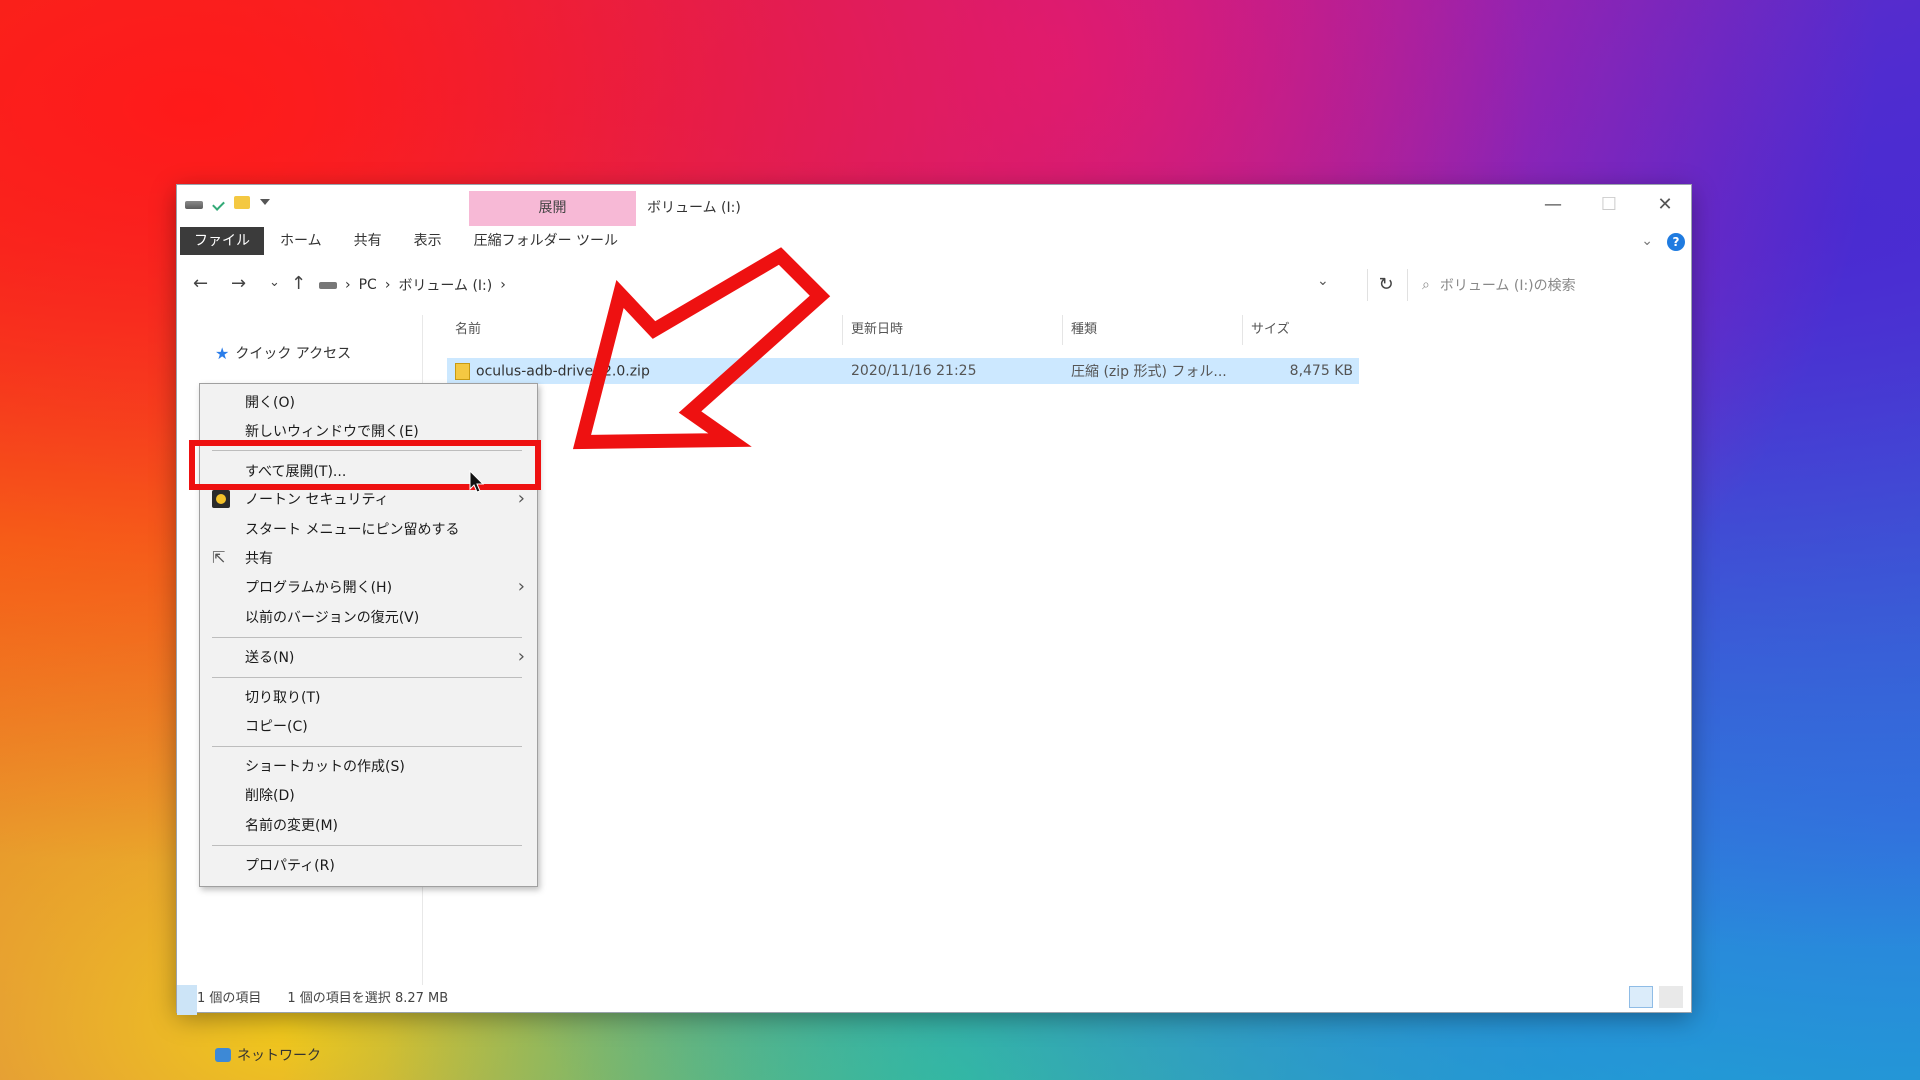 The width and height of the screenshot is (1920, 1080). I want to click on menu-restore-previous-versions: 以前のバージョンの復元(V), so click(332, 618).